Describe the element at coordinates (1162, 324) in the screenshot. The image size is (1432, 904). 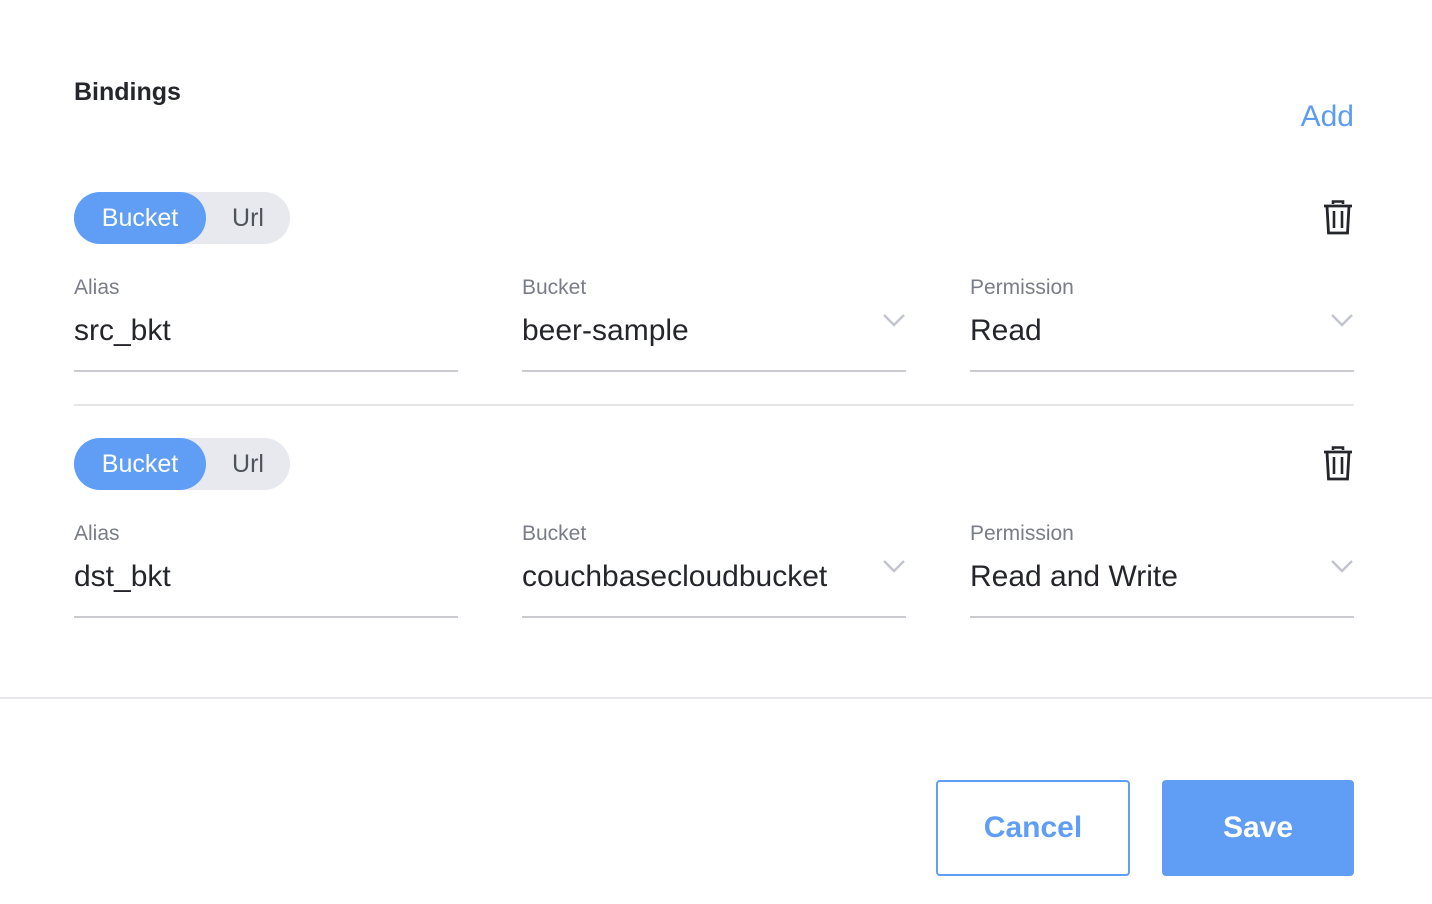
I see `permission-select: Permission Read` at that location.